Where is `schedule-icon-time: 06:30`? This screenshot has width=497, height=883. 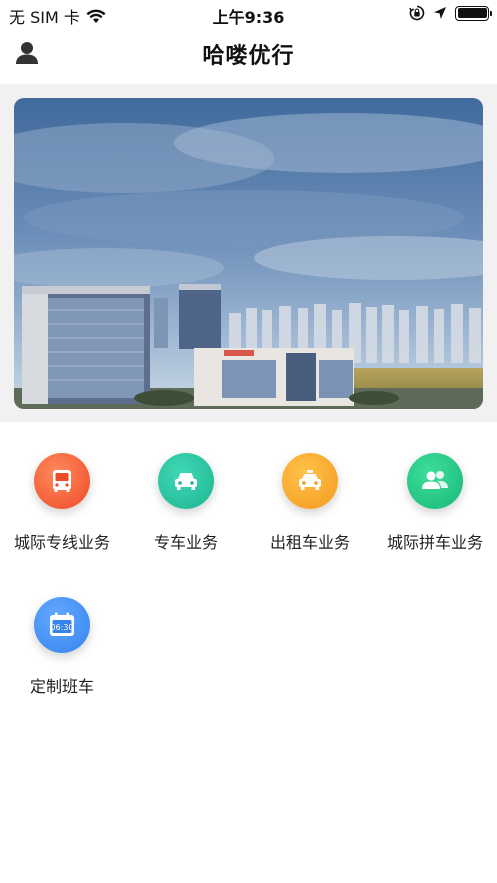 schedule-icon-time: 06:30 is located at coordinates (61, 627).